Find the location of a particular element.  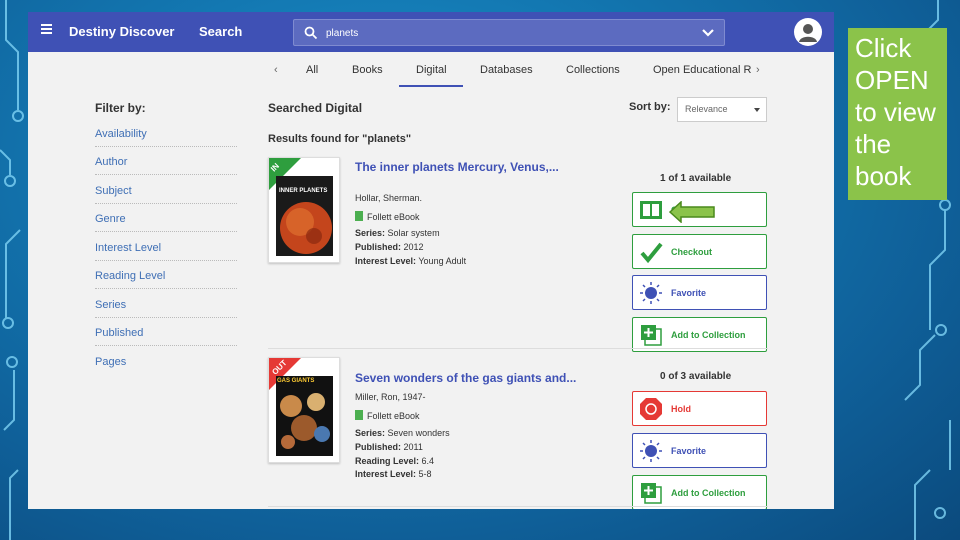

tab-digital: Digital is located at coordinates (431, 75).